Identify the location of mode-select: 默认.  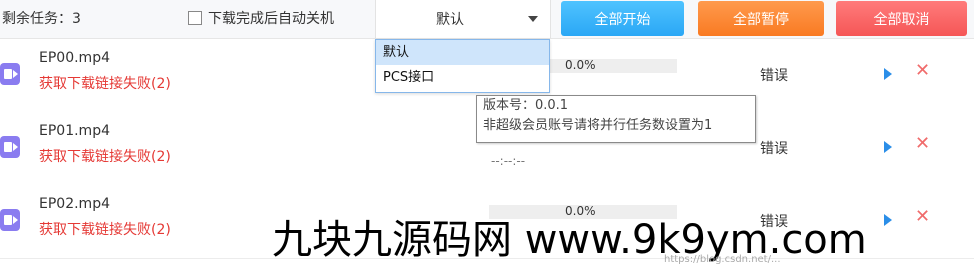
(463, 19).